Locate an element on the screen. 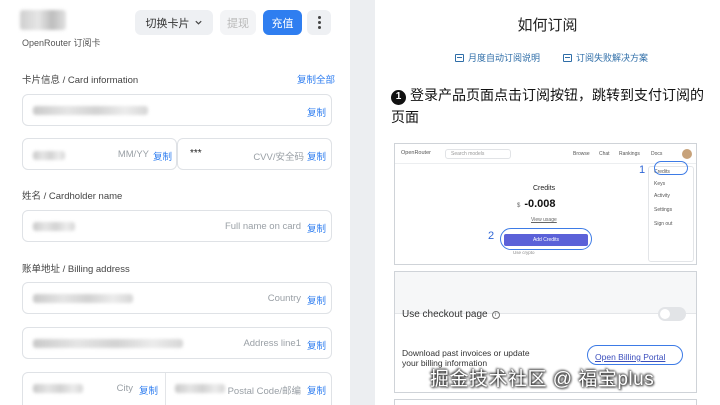 This screenshot has width=720, height=405. step1-heading: 1 登录产品页面点击订阅按钮，跳转到支付订阅的页面 is located at coordinates (551, 106).